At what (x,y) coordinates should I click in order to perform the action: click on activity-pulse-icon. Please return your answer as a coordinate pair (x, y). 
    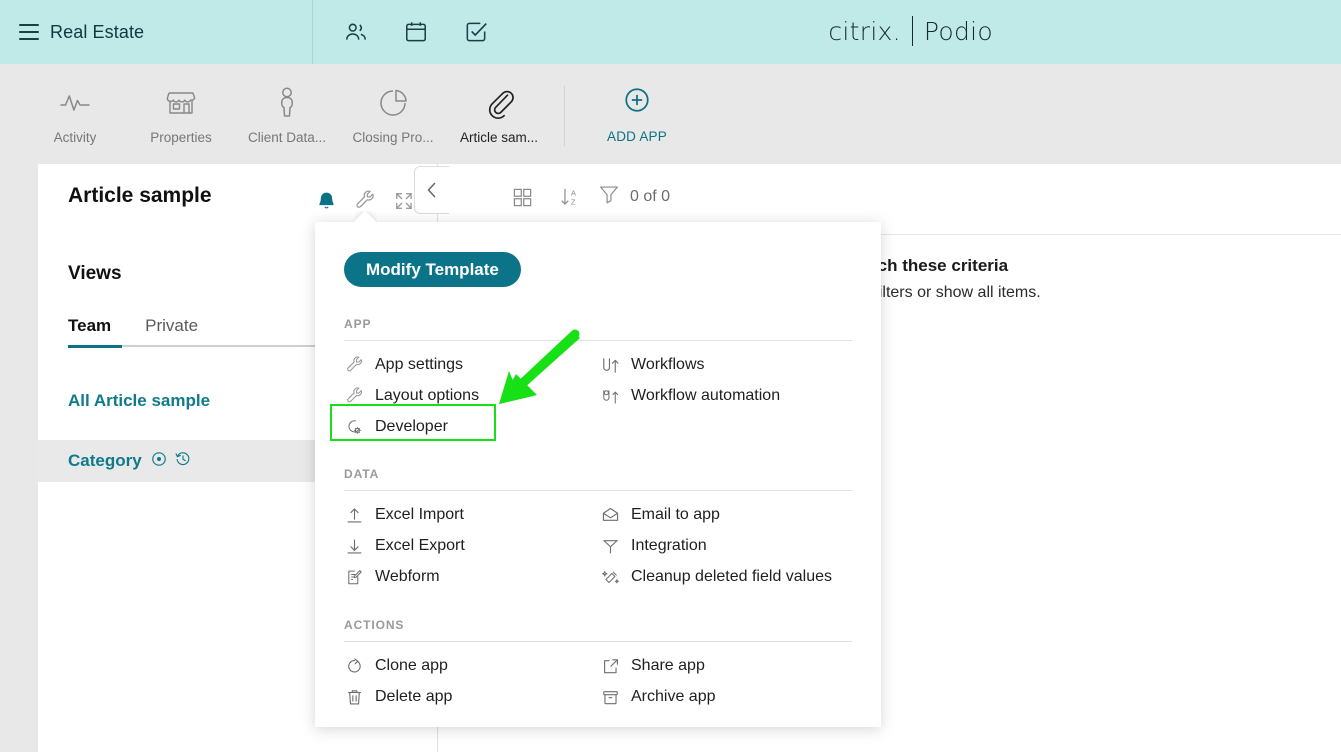
    Looking at the image, I should click on (75, 103).